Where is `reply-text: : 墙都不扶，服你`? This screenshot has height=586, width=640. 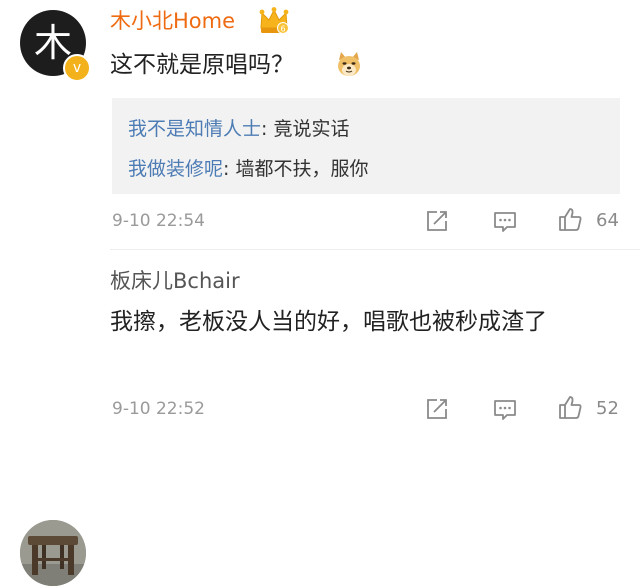 reply-text: : 墙都不扶，服你 is located at coordinates (296, 169).